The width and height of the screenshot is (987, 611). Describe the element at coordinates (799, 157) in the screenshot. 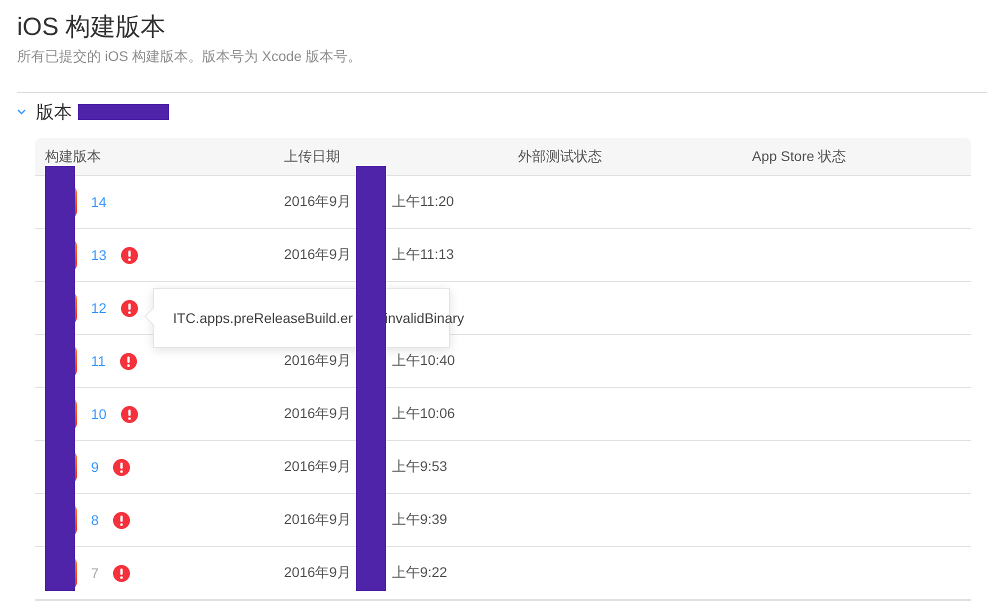

I see `column-header: App Store 状态` at that location.